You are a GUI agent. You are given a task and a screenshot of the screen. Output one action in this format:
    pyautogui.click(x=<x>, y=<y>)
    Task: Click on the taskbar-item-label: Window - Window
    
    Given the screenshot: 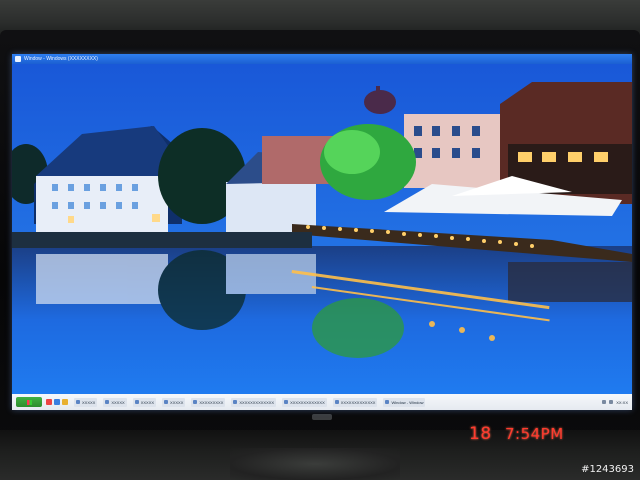 What is the action you would take?
    pyautogui.click(x=407, y=402)
    